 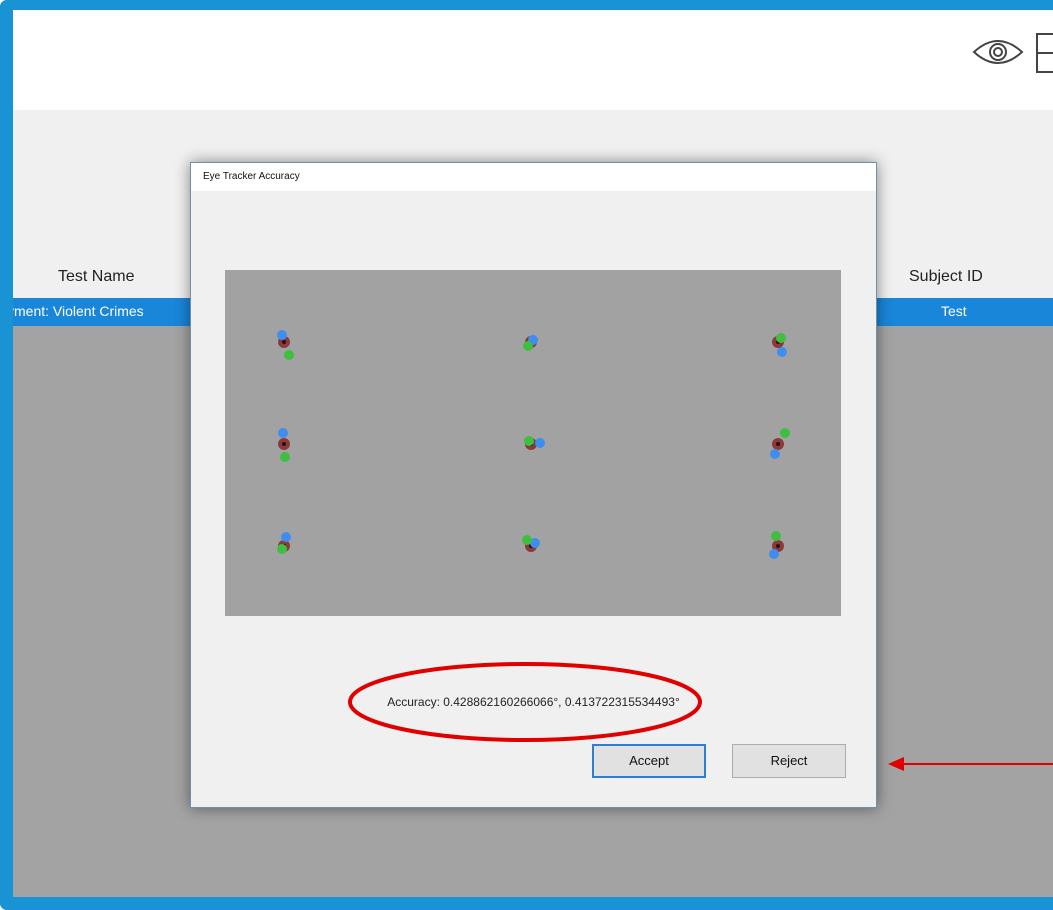 What do you see at coordinates (533, 177) in the screenshot?
I see `dialog-titlebar: Eye Tracker Accuracy` at bounding box center [533, 177].